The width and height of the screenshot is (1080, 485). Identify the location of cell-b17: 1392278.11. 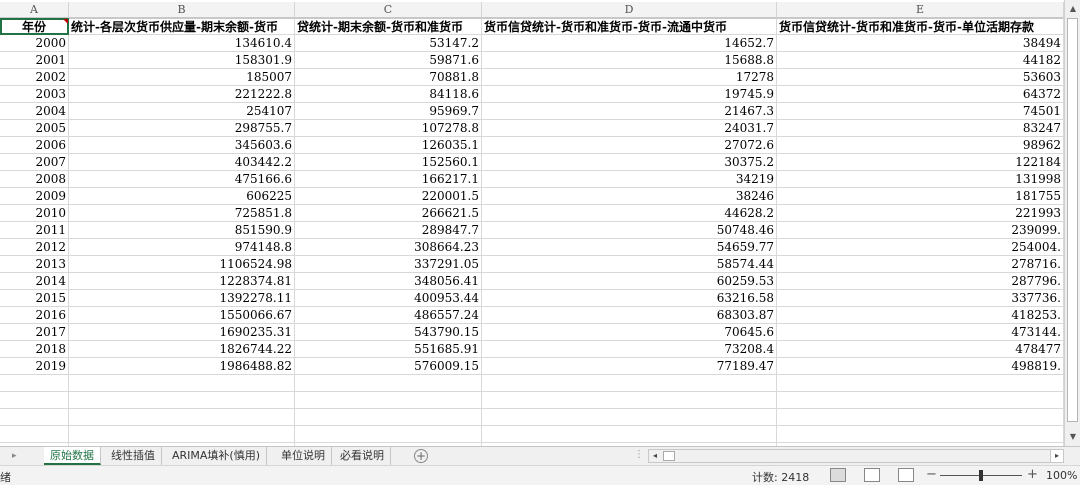
(182, 298).